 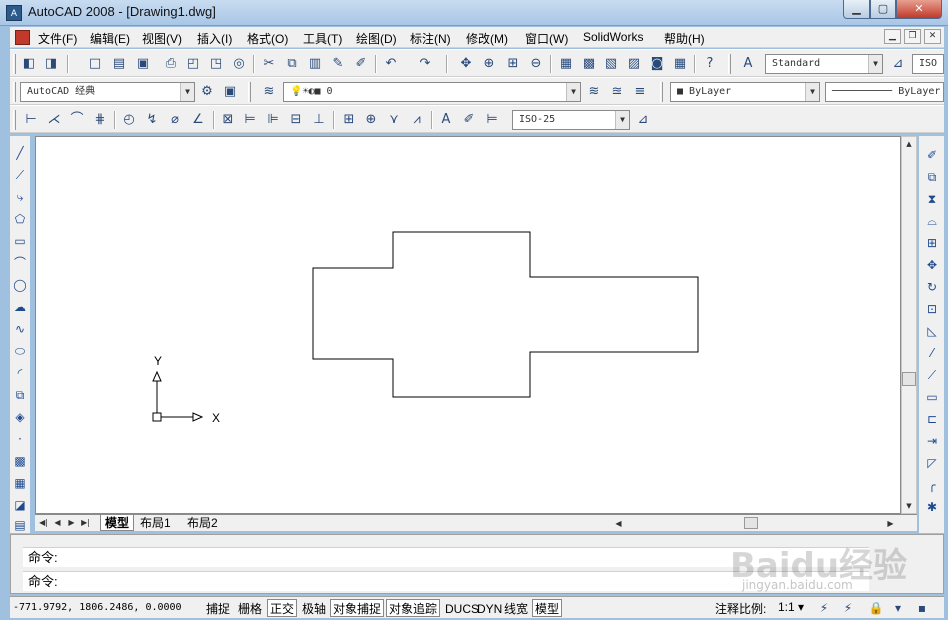 What do you see at coordinates (613, 37) in the screenshot?
I see `menu-solidworks: SolidWorks` at bounding box center [613, 37].